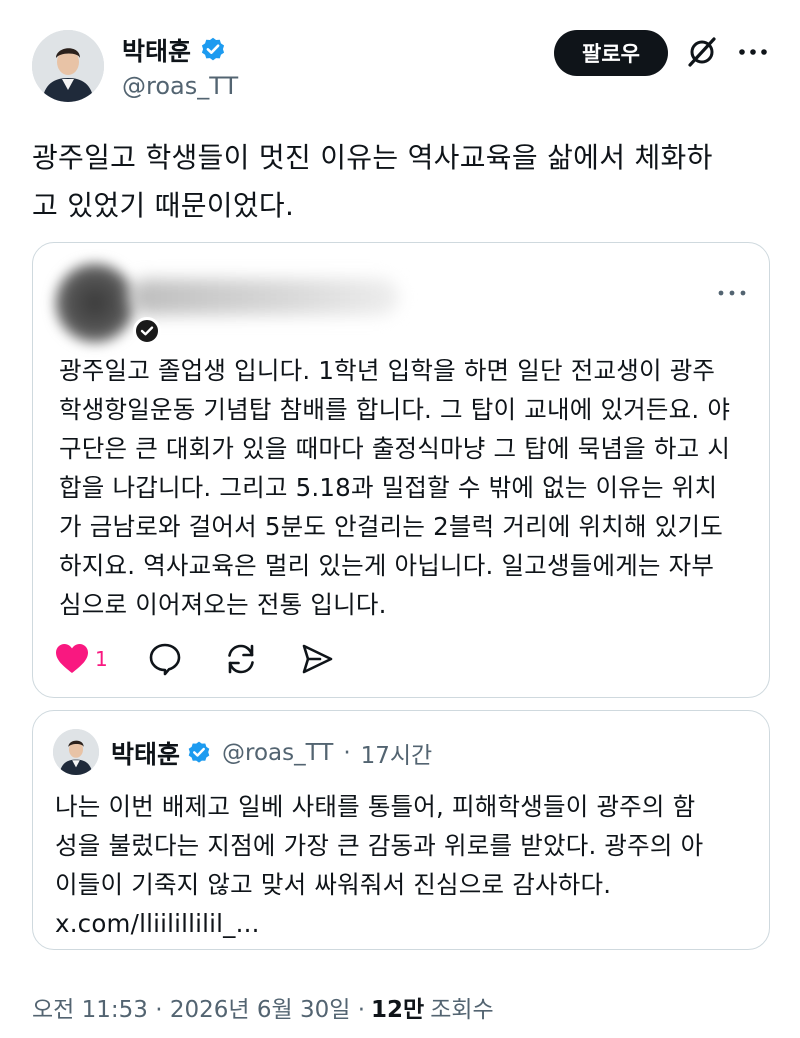 Image resolution: width=800 pixels, height=1038 pixels. I want to click on views-label: 조회수, so click(462, 1010).